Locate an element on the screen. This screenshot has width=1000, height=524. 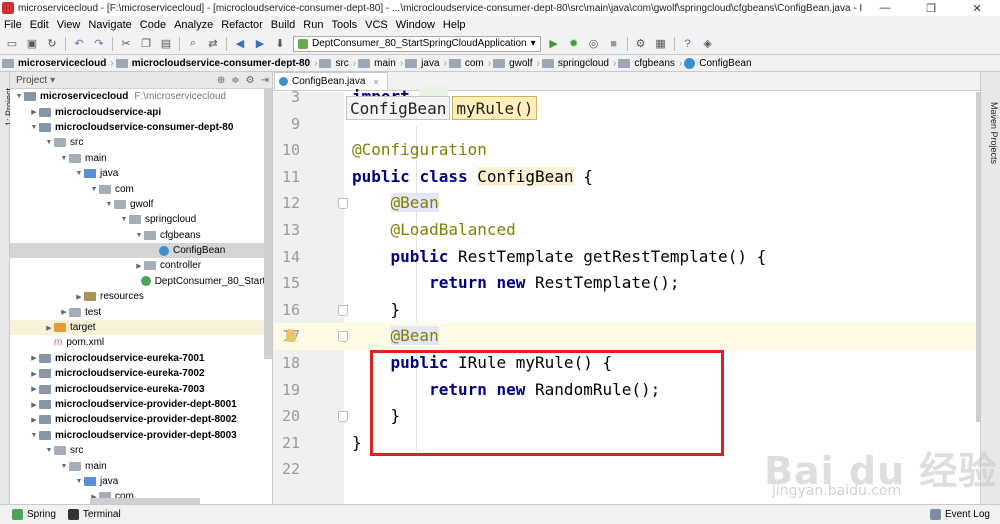
sync-icon: ↻ is located at coordinates (52, 44).